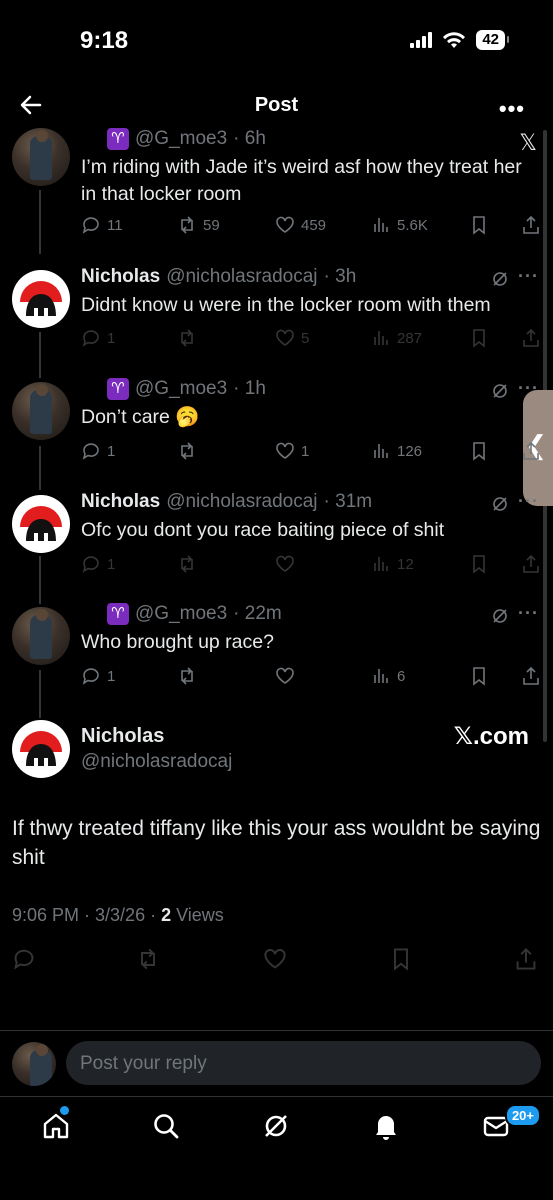 The width and height of the screenshot is (553, 1200). What do you see at coordinates (118, 915) in the screenshot?
I see `post-meta: 9:06 PM · 3/3/26 · 2 Views` at bounding box center [118, 915].